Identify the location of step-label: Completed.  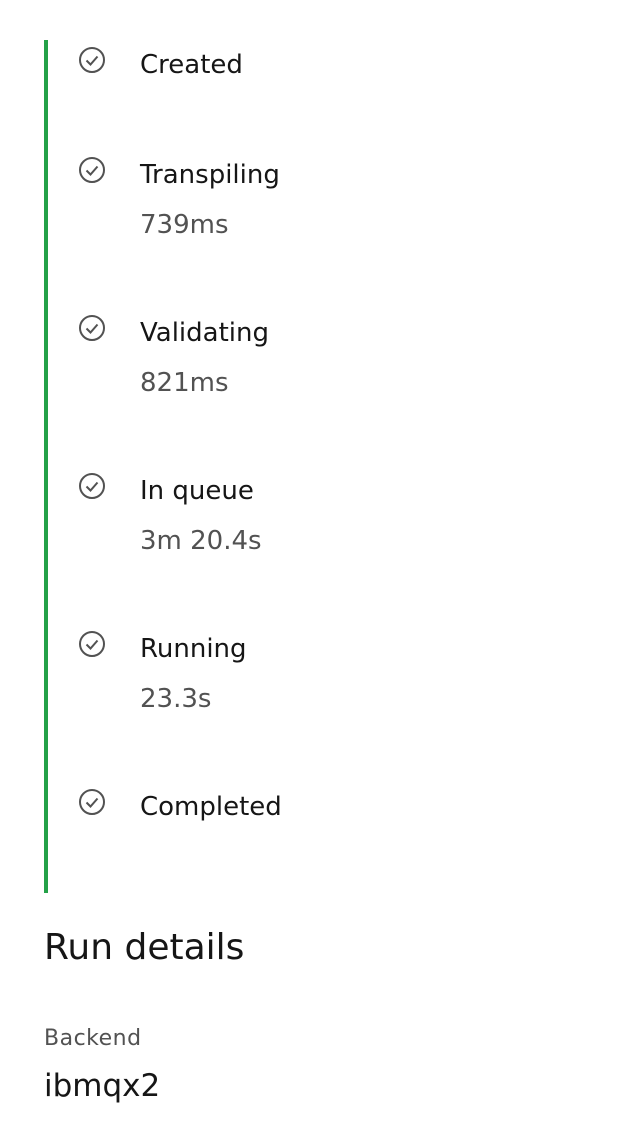
(211, 807).